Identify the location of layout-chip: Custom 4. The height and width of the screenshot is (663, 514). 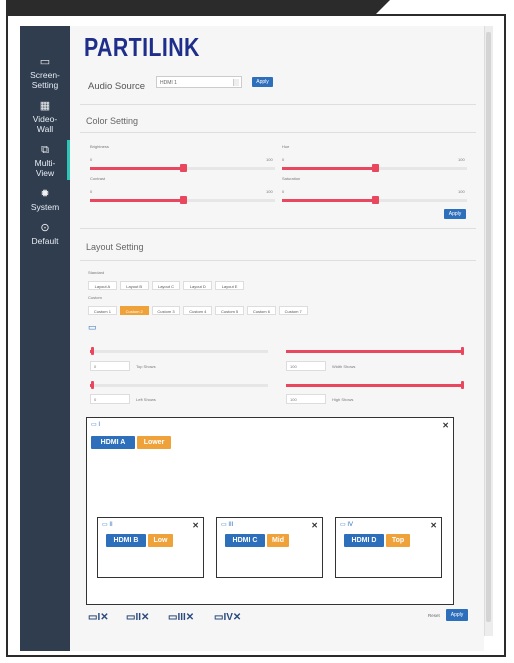
(198, 310).